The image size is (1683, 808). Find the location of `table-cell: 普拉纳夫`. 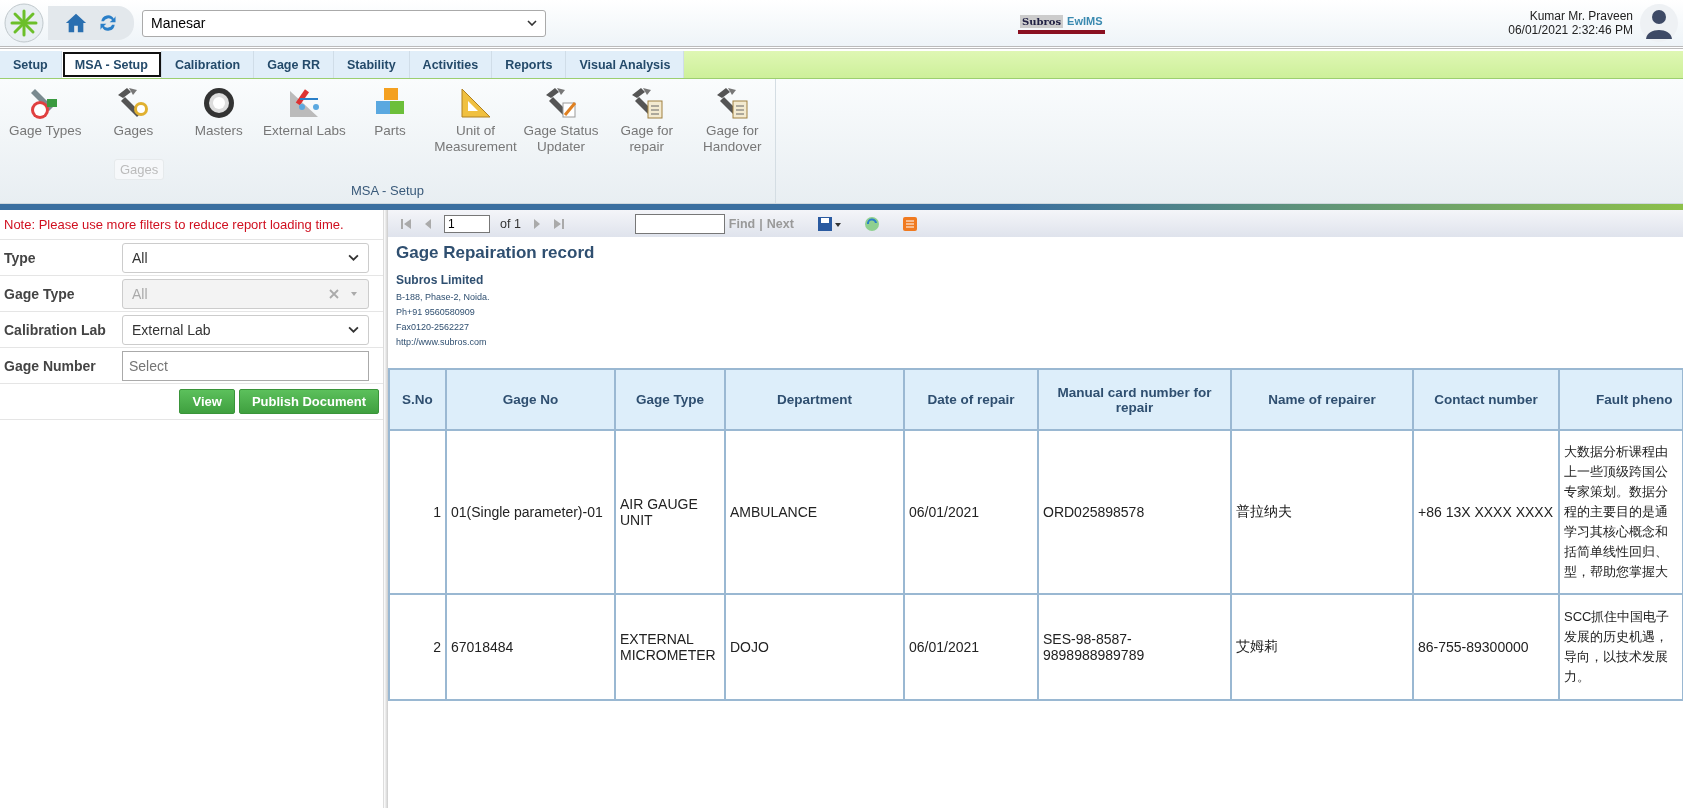

table-cell: 普拉纳夫 is located at coordinates (1322, 512).